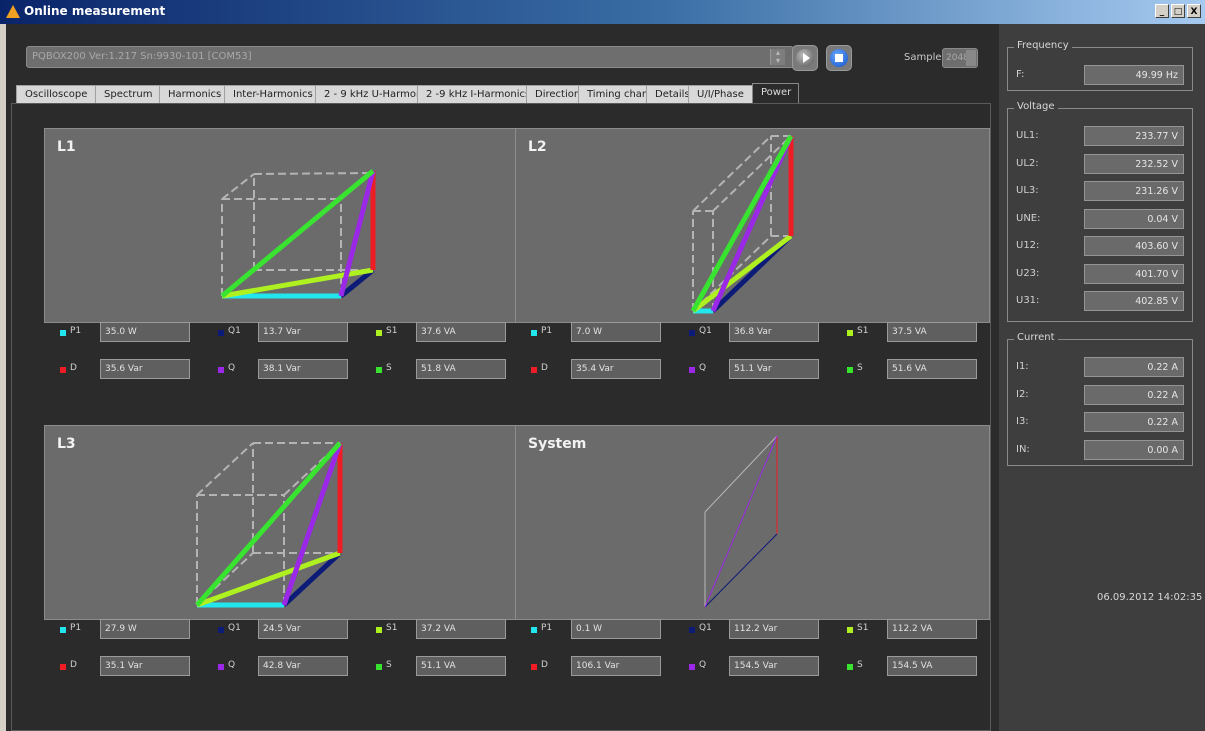  I want to click on value-field: 7.0 W, so click(616, 332).